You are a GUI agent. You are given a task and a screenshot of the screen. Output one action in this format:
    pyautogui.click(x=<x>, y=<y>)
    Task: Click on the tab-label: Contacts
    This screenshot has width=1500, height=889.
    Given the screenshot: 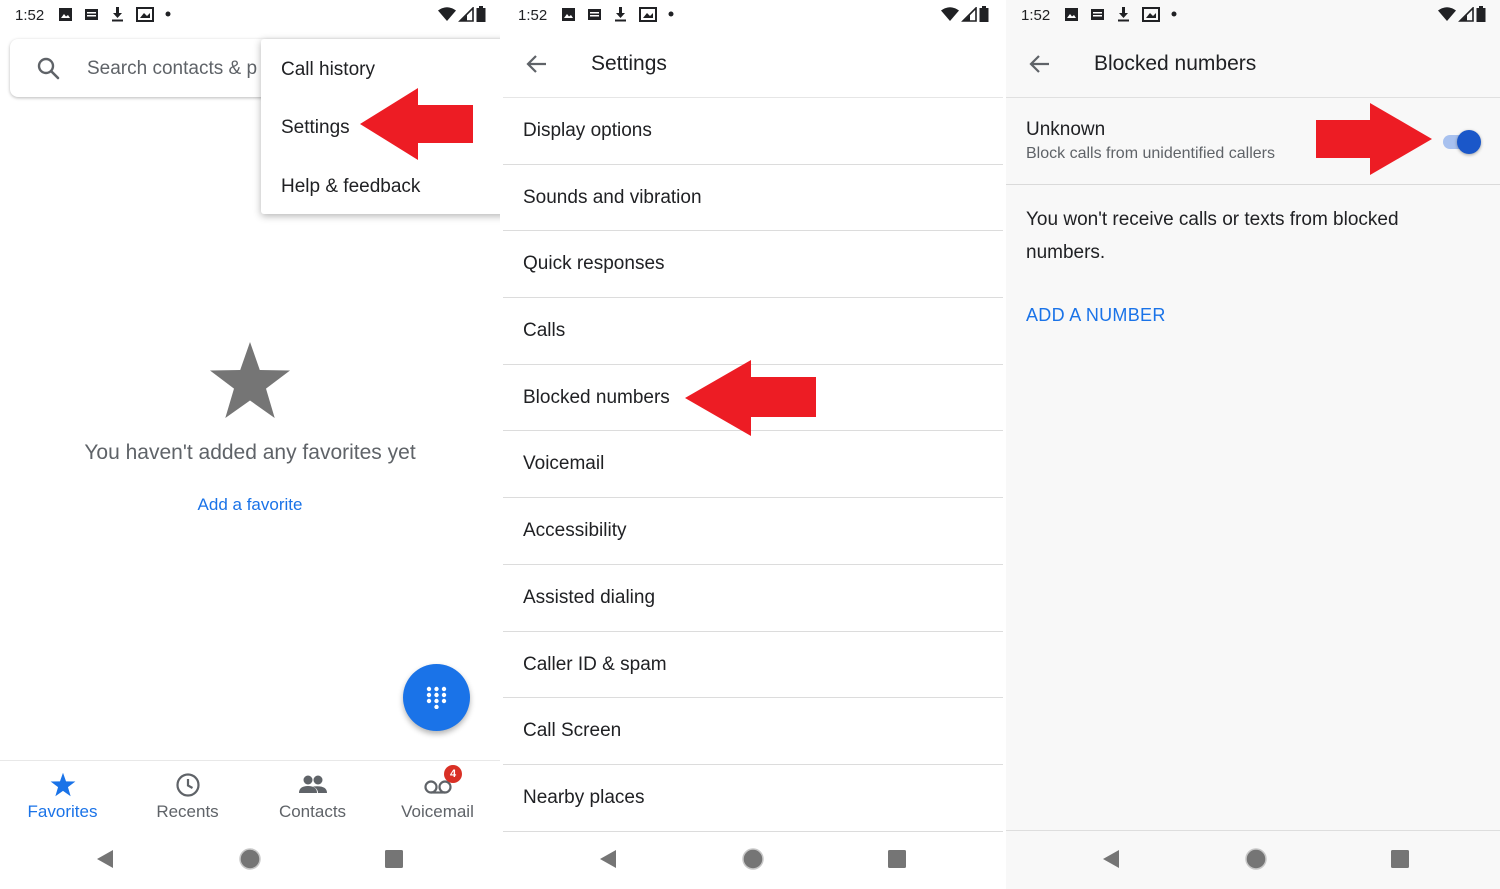 What is the action you would take?
    pyautogui.click(x=312, y=811)
    